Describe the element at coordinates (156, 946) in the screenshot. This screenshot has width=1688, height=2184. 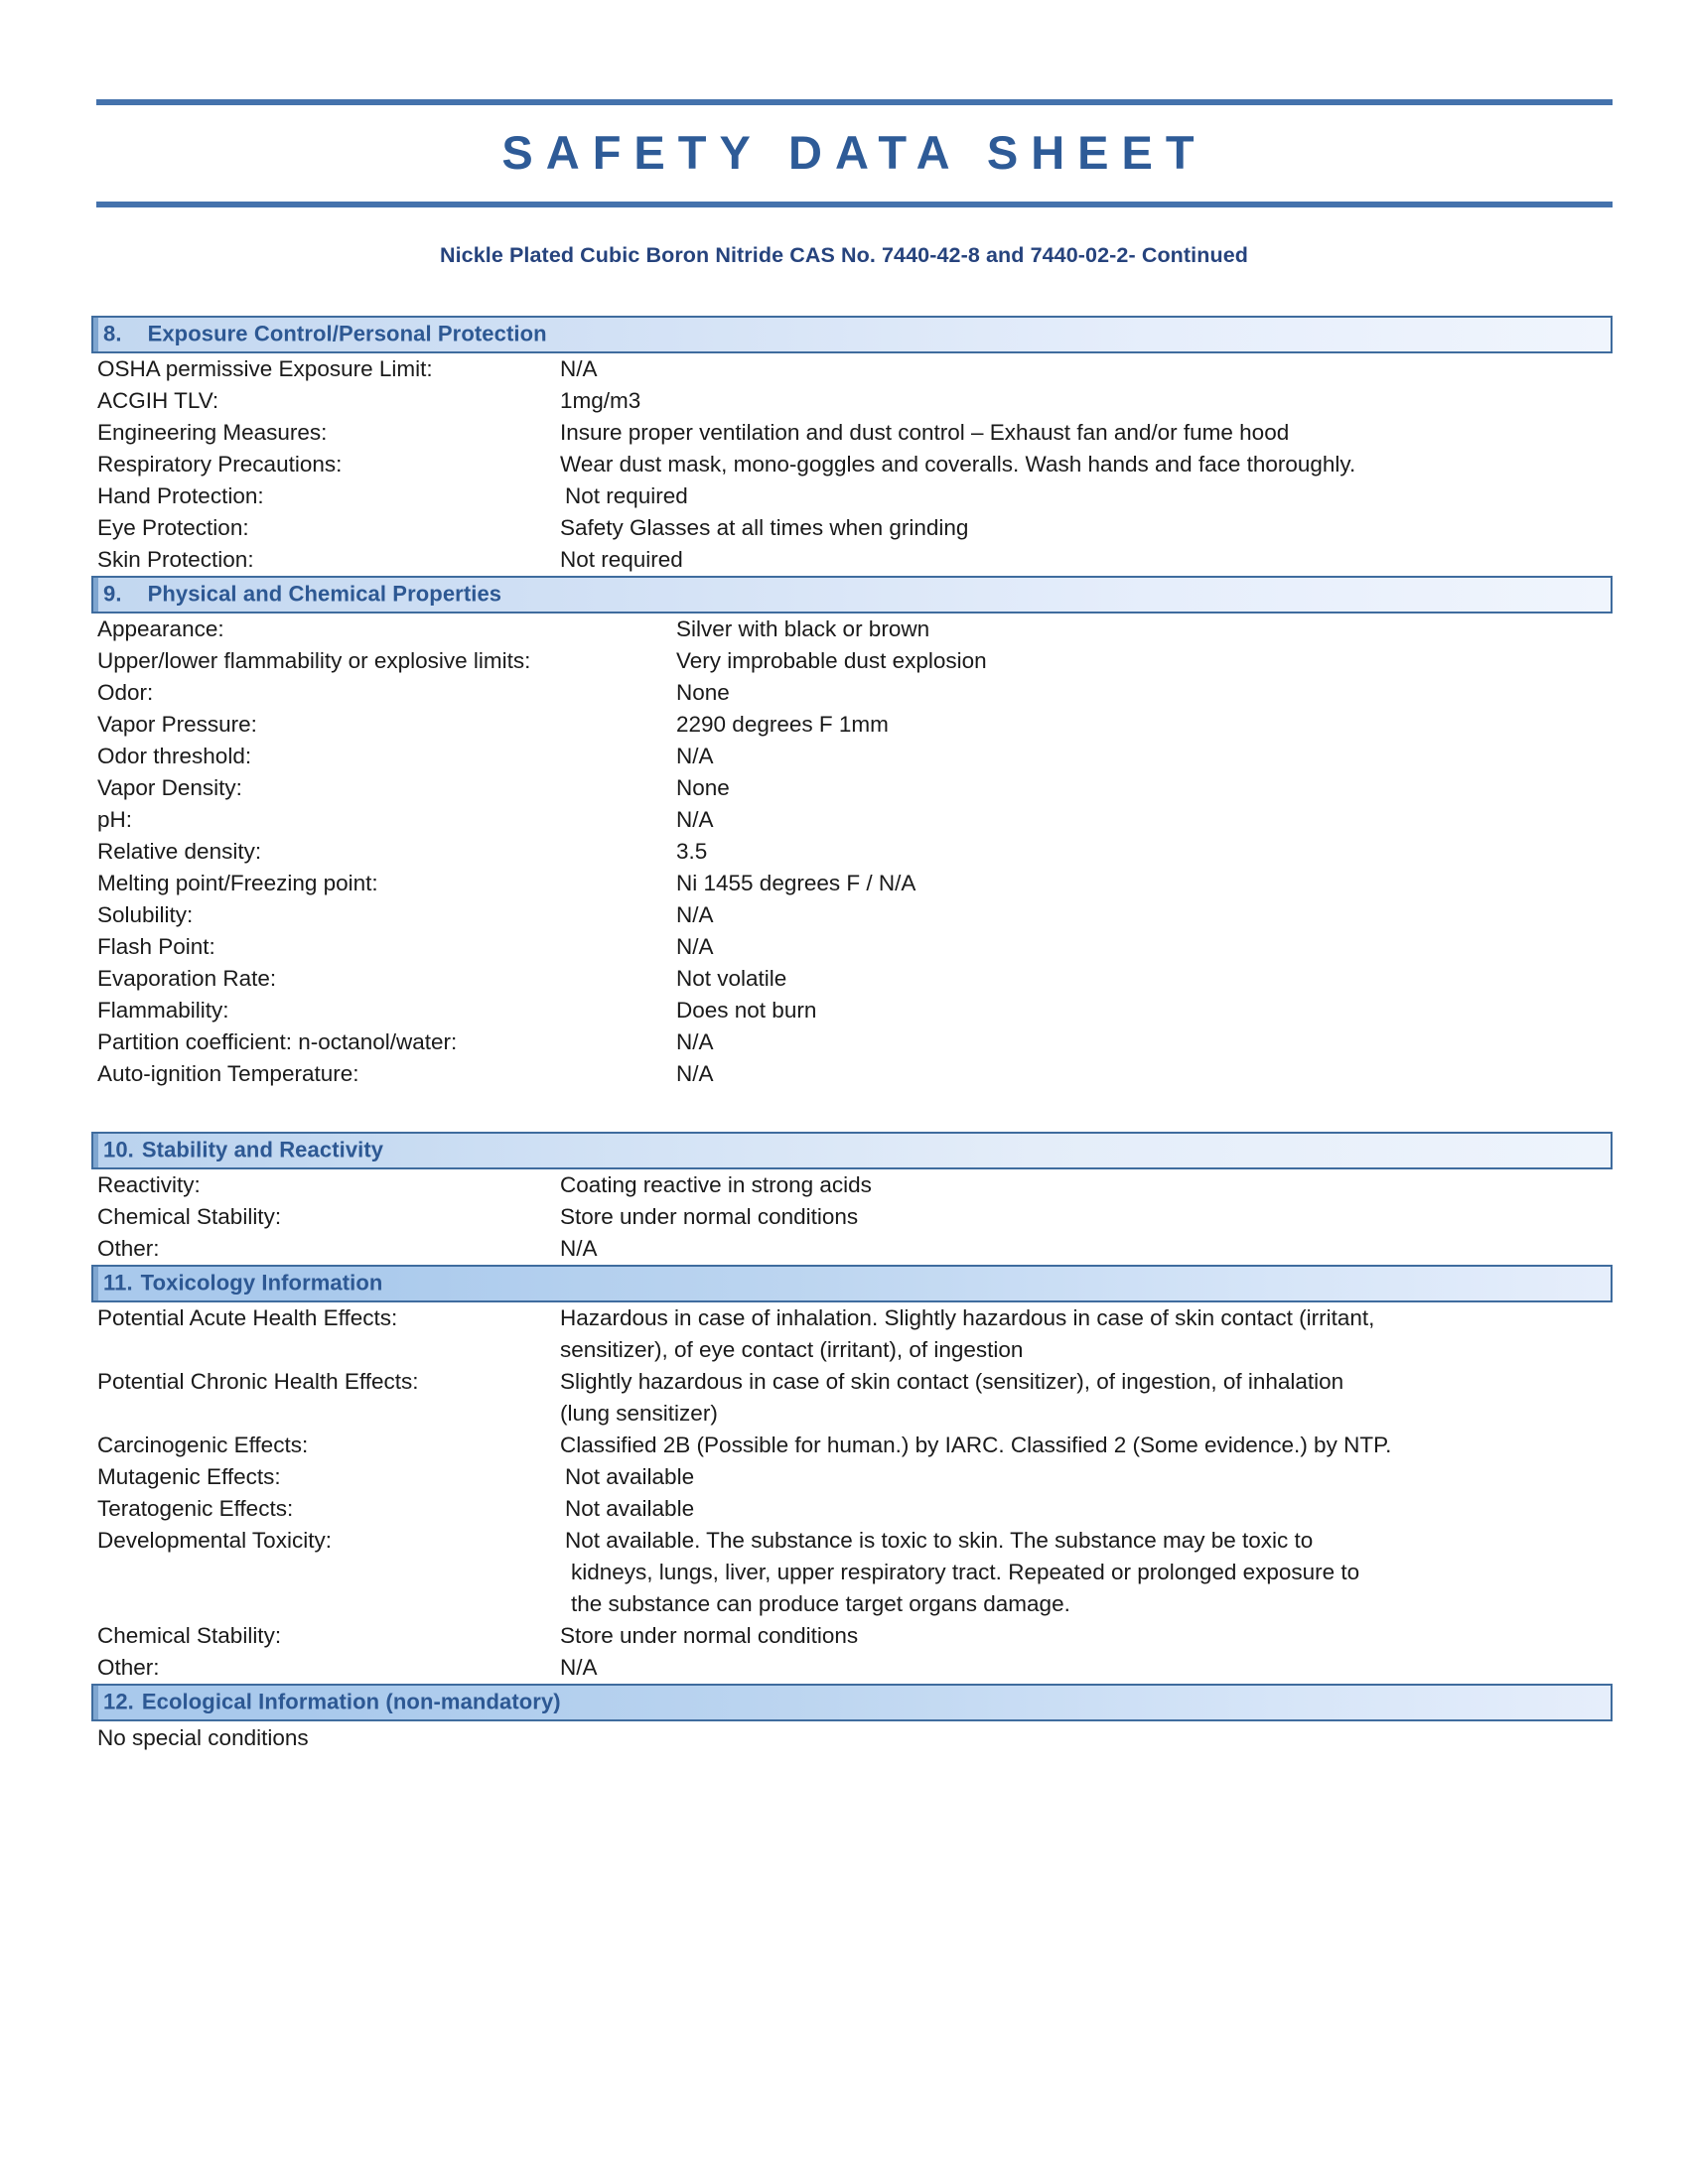
I see `row-label: Flash Point:` at that location.